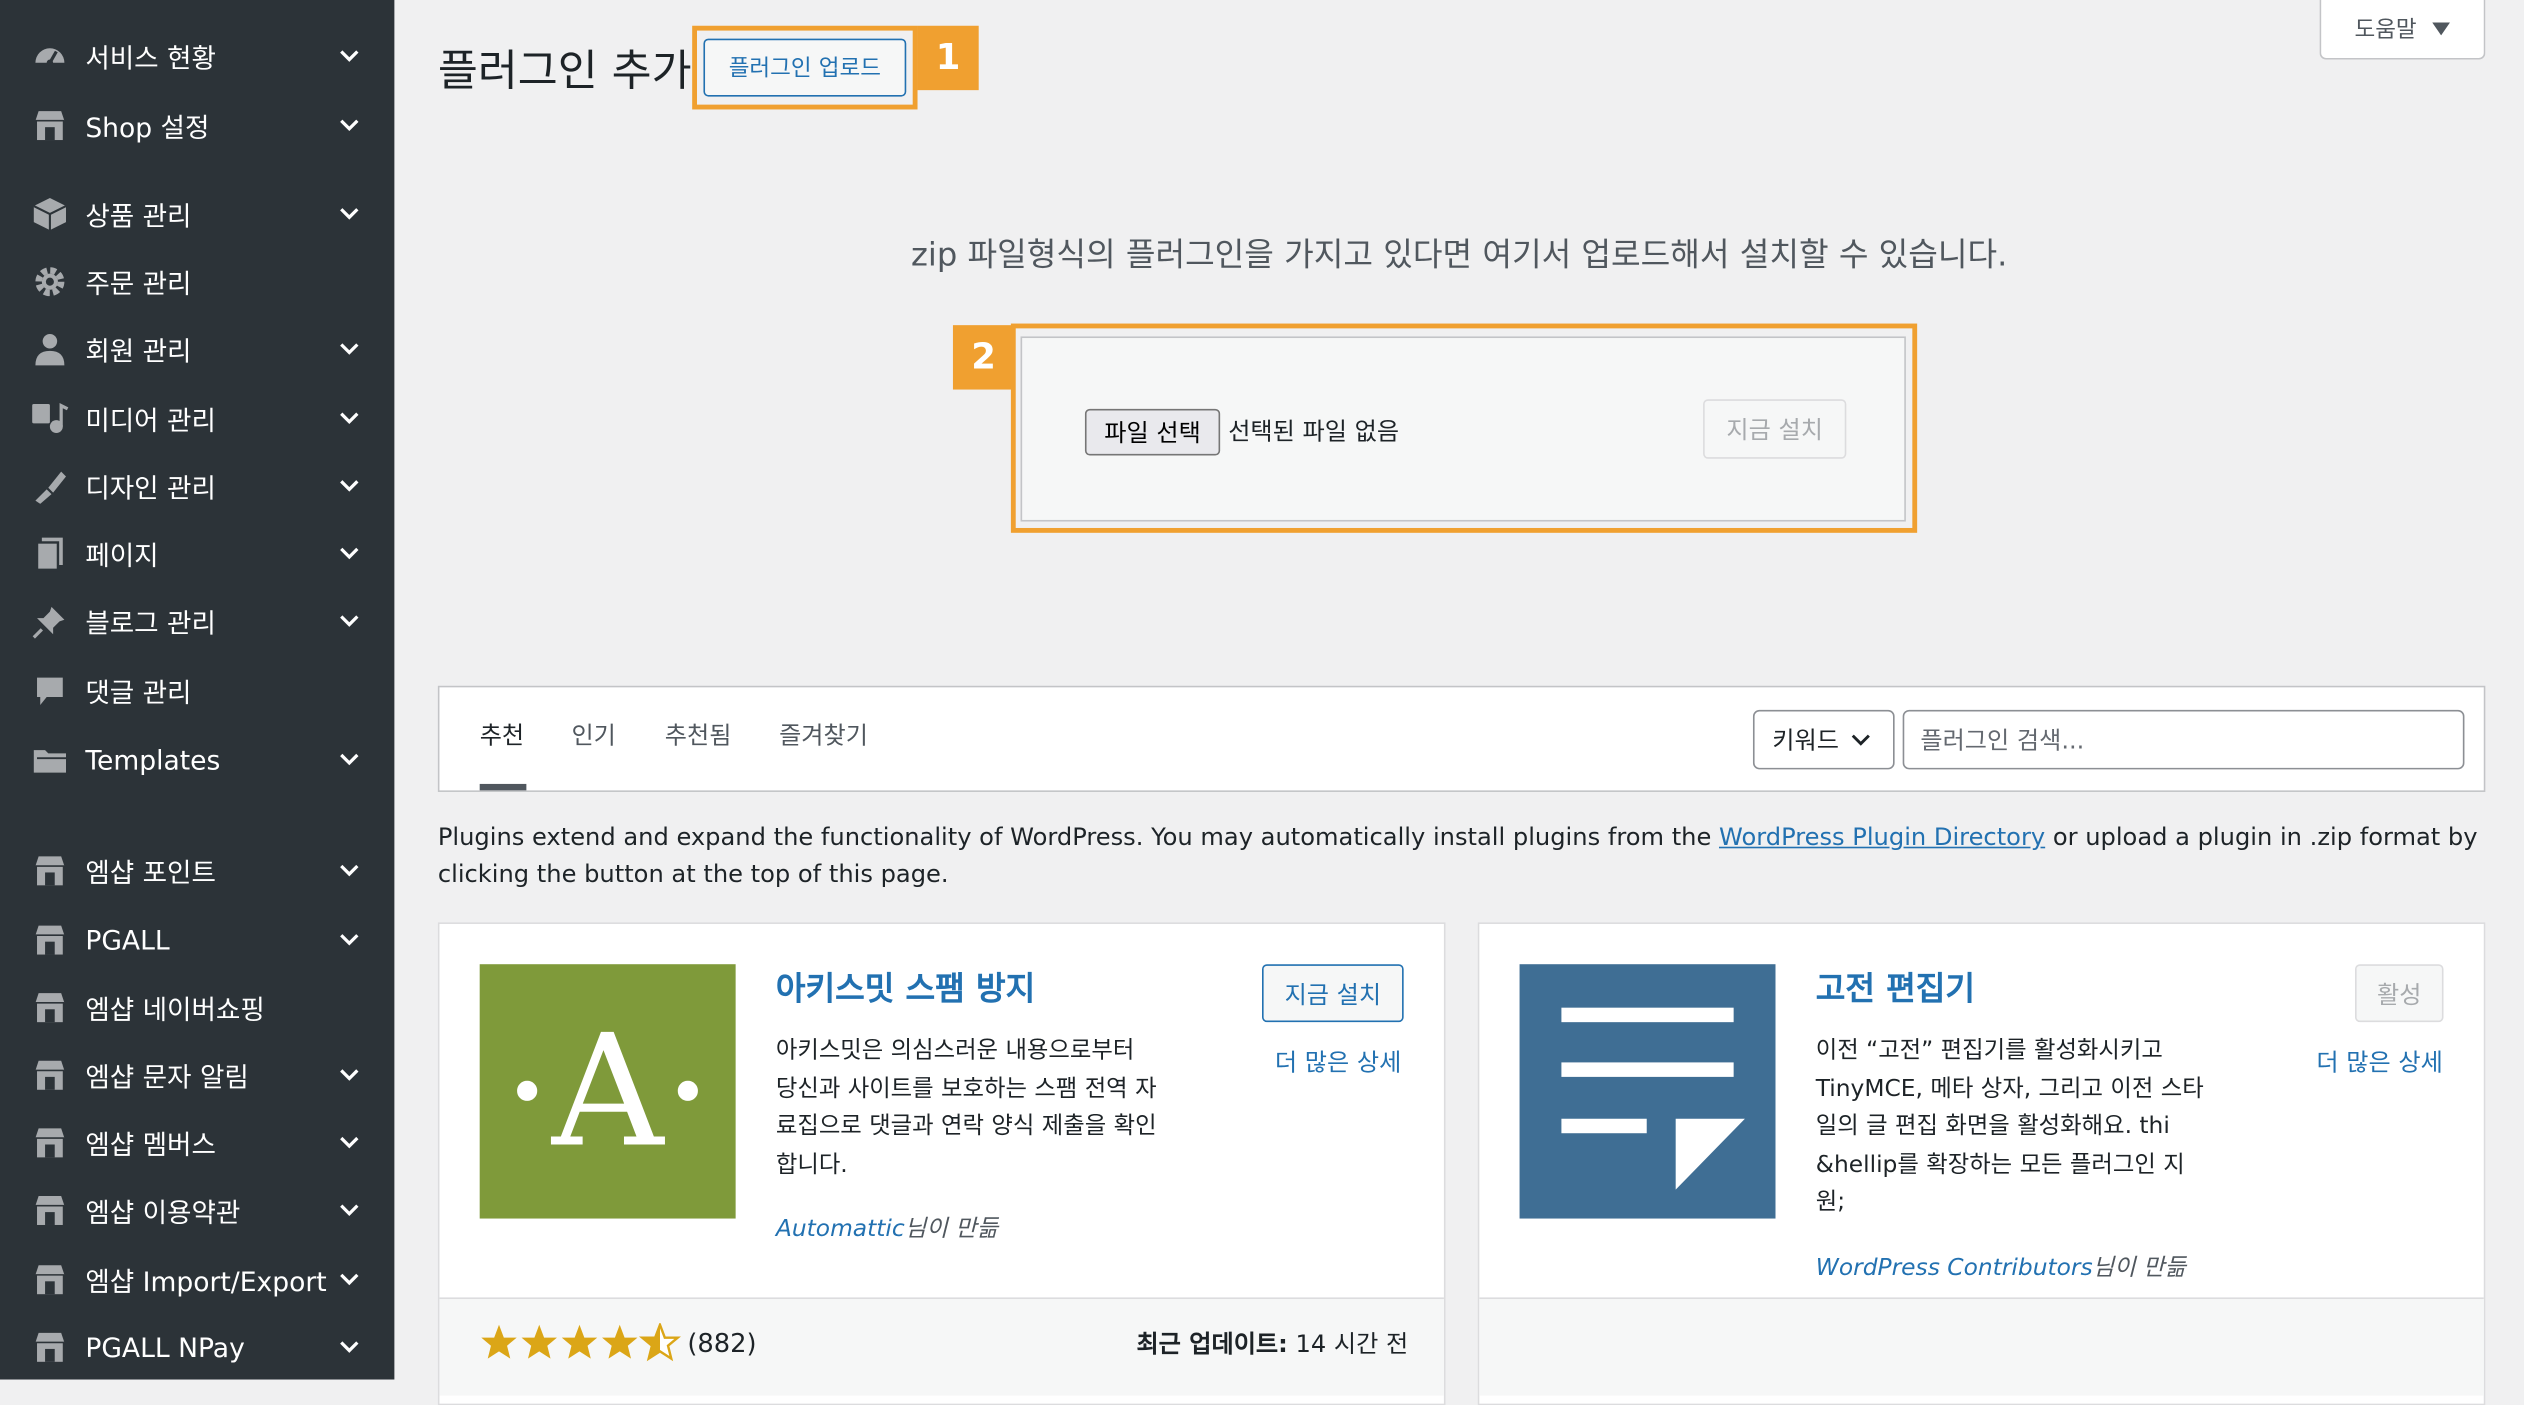 The height and width of the screenshot is (1405, 2524). I want to click on author-link-classic-editor: WordPress Contributors, so click(1954, 1269).